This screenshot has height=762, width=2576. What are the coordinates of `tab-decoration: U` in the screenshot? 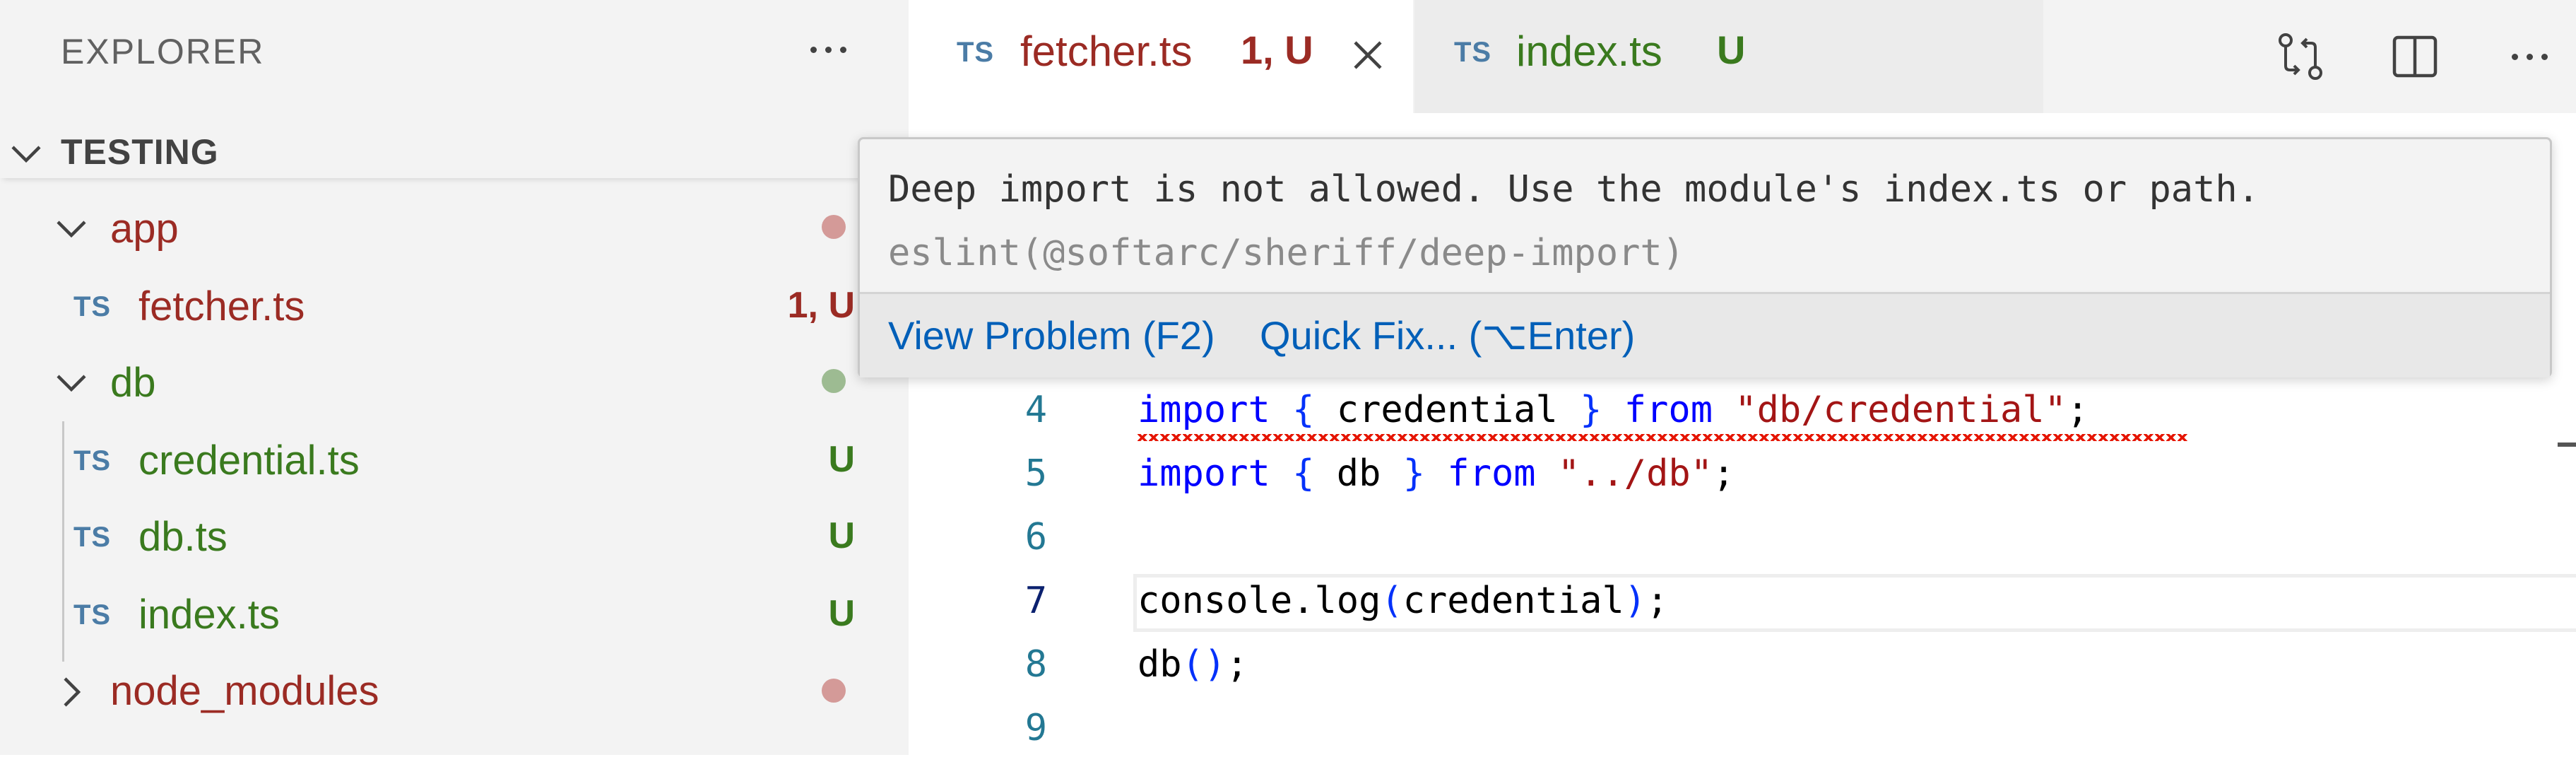 It's located at (1731, 50).